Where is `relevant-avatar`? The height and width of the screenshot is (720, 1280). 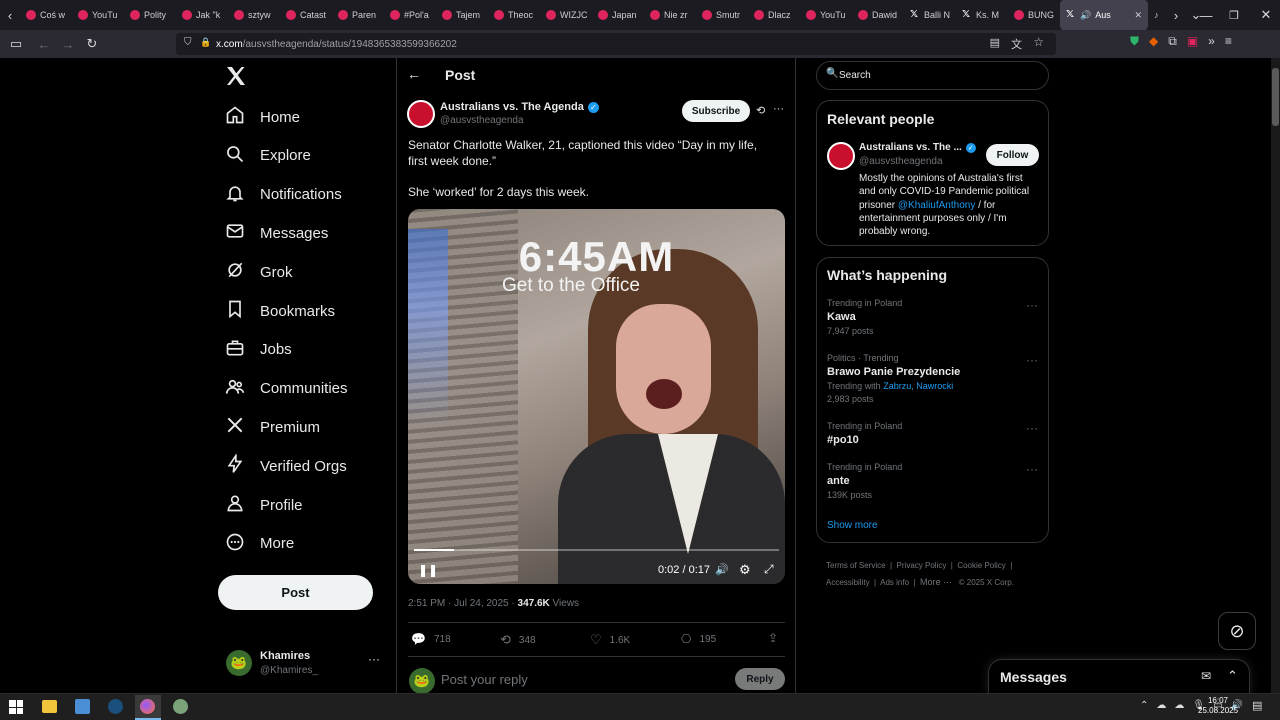 relevant-avatar is located at coordinates (841, 156).